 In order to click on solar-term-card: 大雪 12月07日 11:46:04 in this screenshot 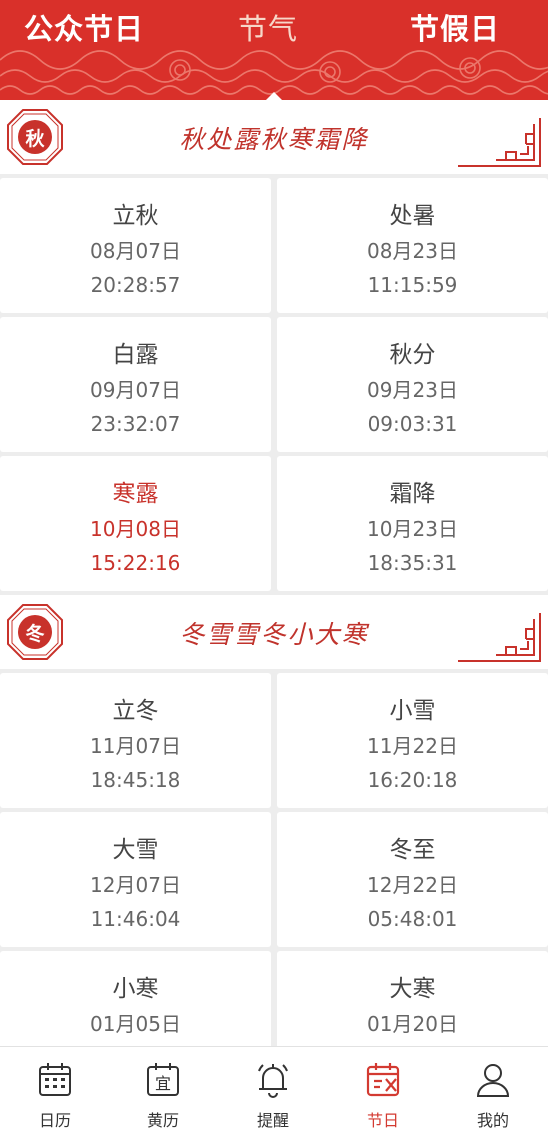, I will do `click(135, 879)`.